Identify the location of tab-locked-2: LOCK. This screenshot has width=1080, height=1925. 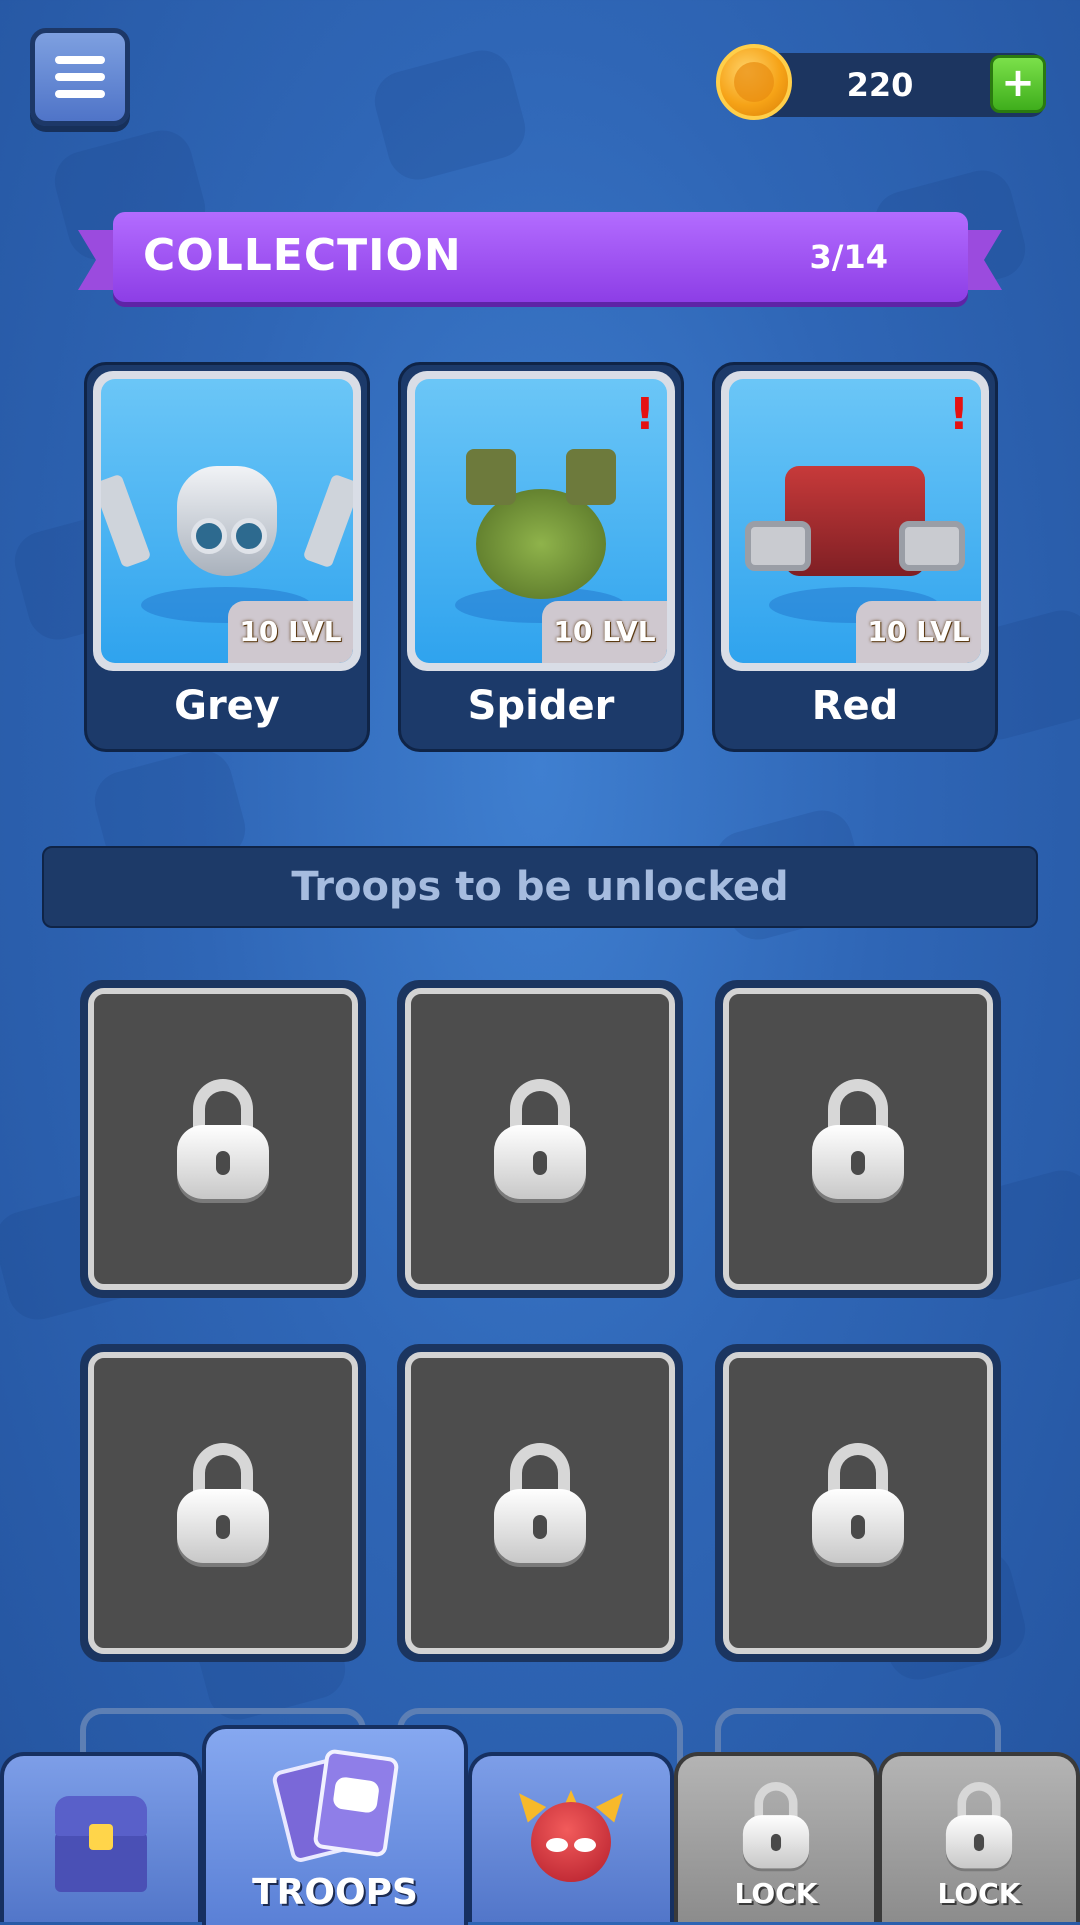
(979, 1837).